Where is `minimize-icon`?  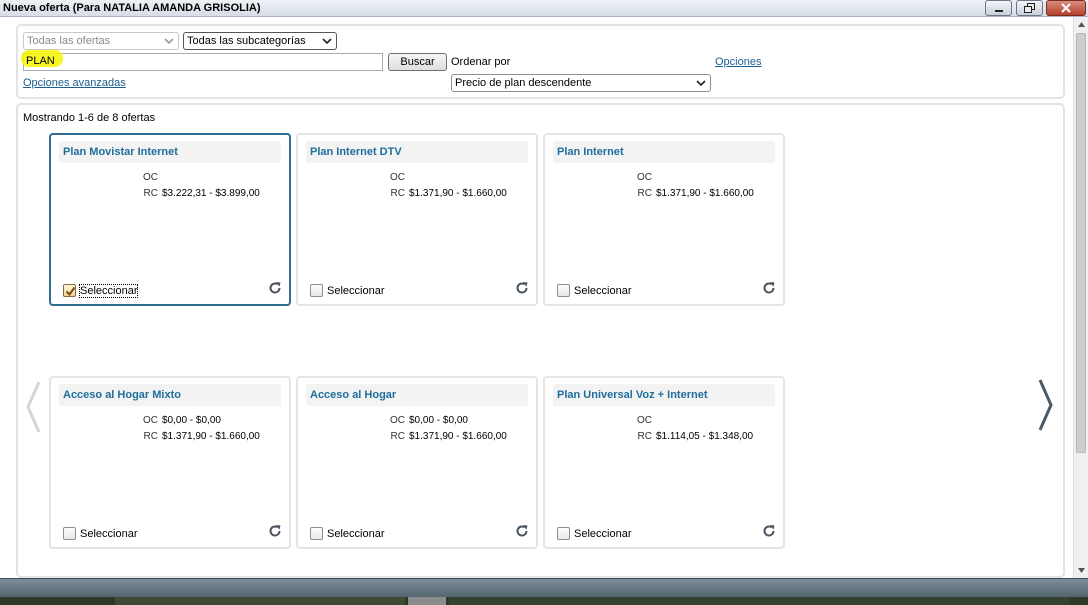
minimize-icon is located at coordinates (998, 11).